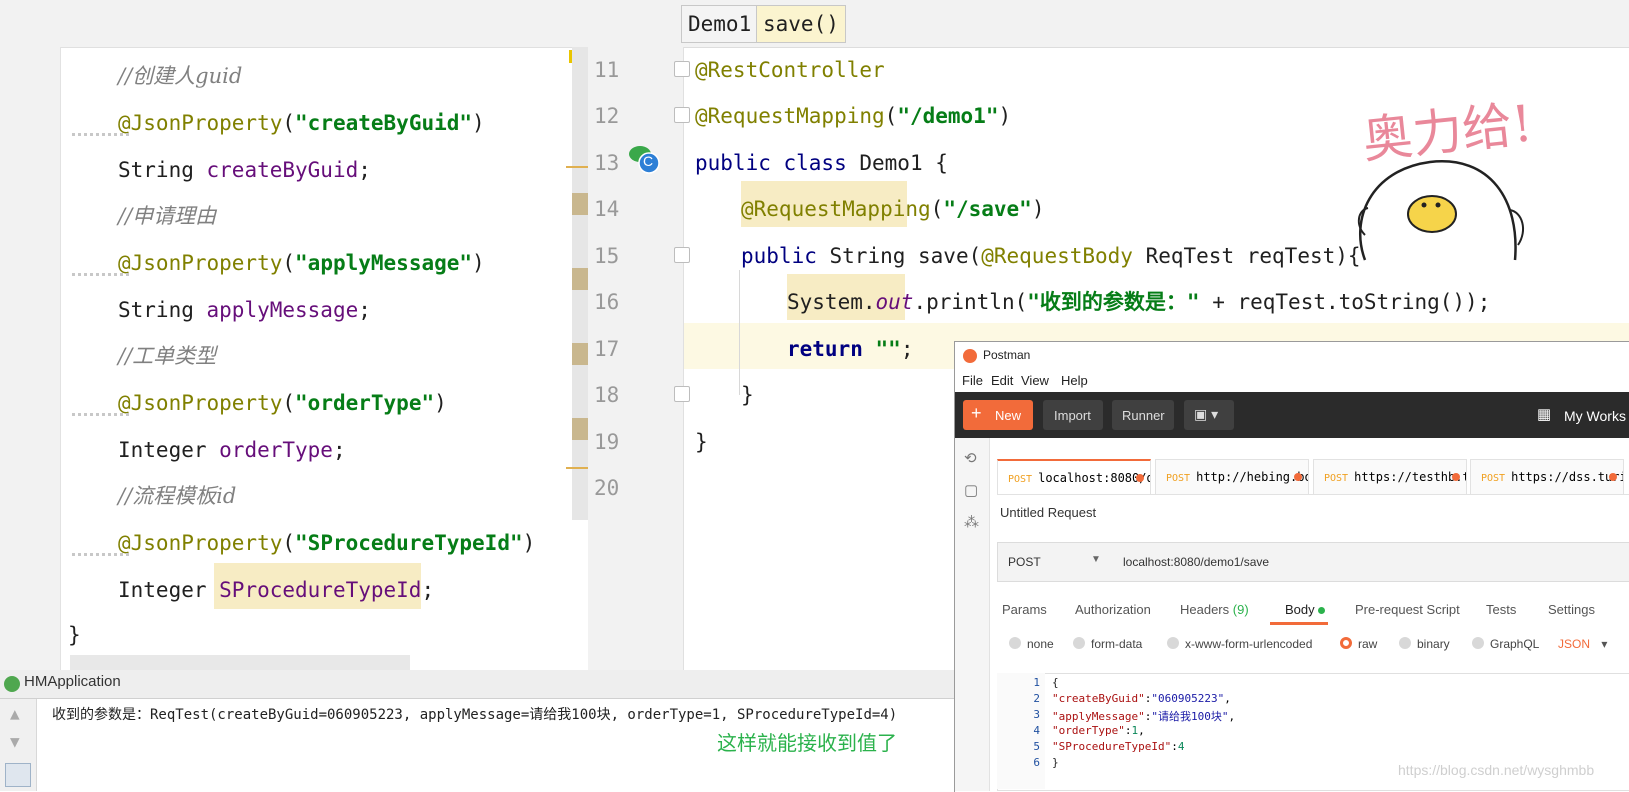 Image resolution: width=1629 pixels, height=792 pixels. I want to click on new-button: + New, so click(998, 415).